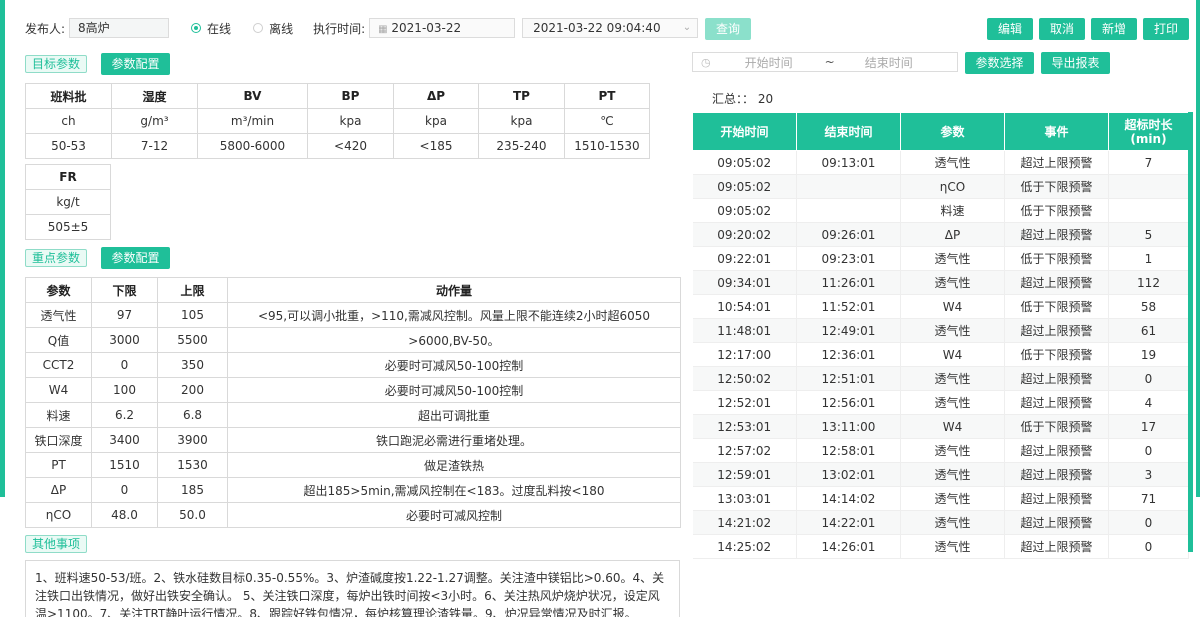 This screenshot has width=1200, height=617. I want to click on radio-checked-icon, so click(196, 28).